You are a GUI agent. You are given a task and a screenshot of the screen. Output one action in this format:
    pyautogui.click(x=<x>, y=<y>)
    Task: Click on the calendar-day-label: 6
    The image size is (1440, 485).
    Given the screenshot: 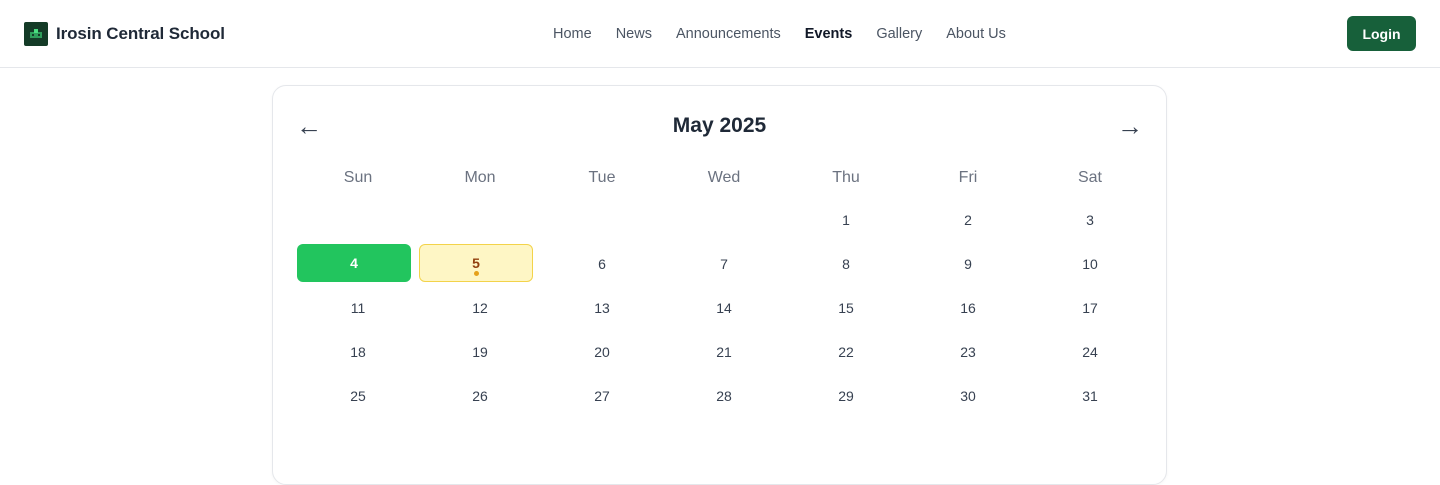 What is the action you would take?
    pyautogui.click(x=602, y=264)
    